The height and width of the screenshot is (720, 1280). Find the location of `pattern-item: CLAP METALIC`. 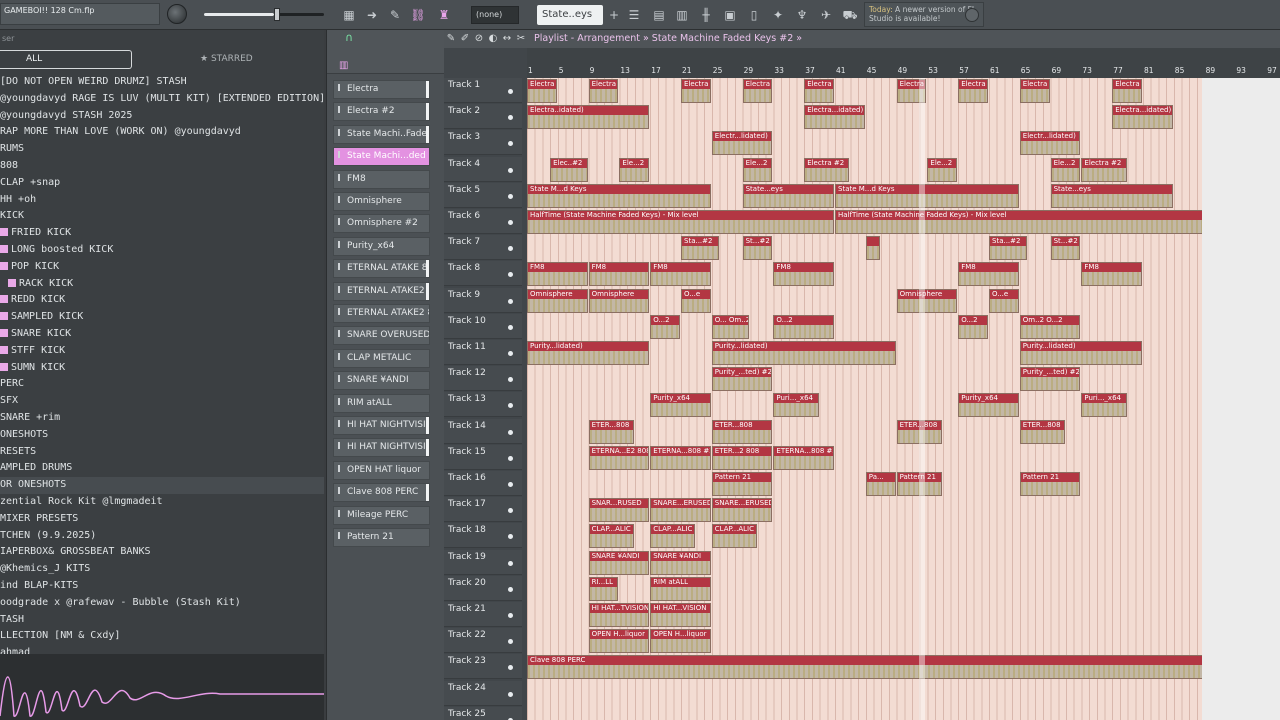

pattern-item: CLAP METALIC is located at coordinates (381, 358).